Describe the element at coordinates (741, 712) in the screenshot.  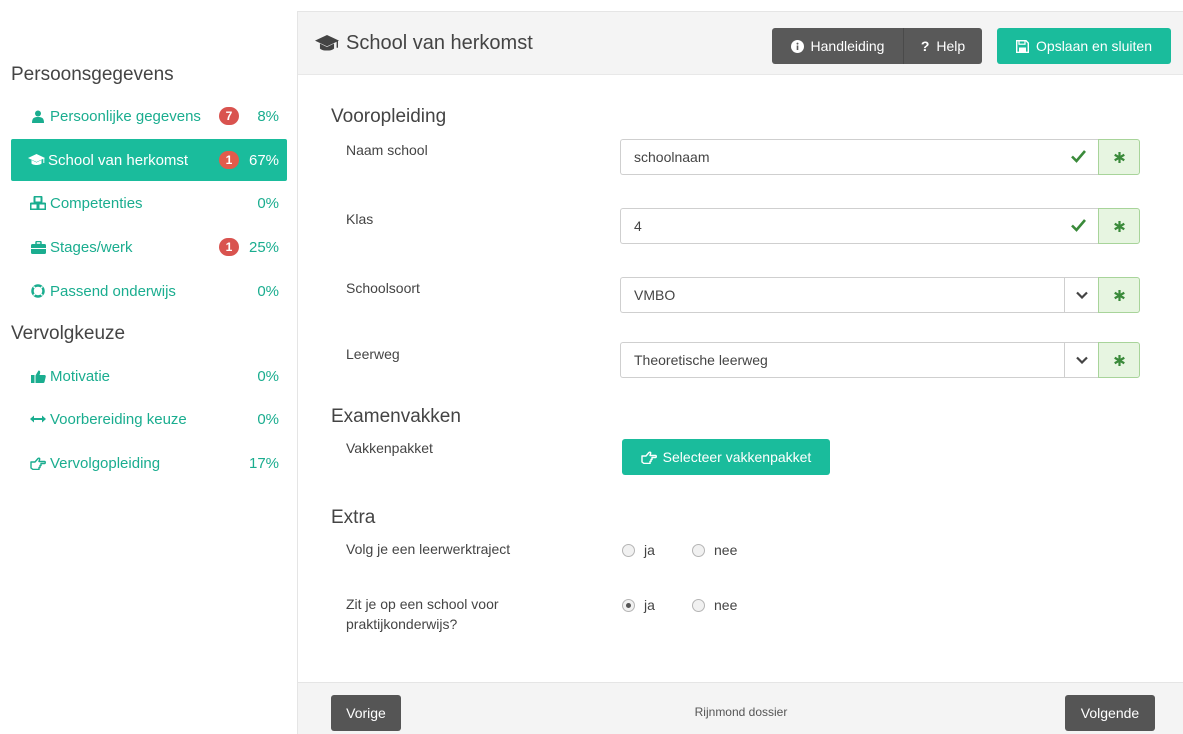
I see `footer-center-text: Rijnmond dossier` at that location.